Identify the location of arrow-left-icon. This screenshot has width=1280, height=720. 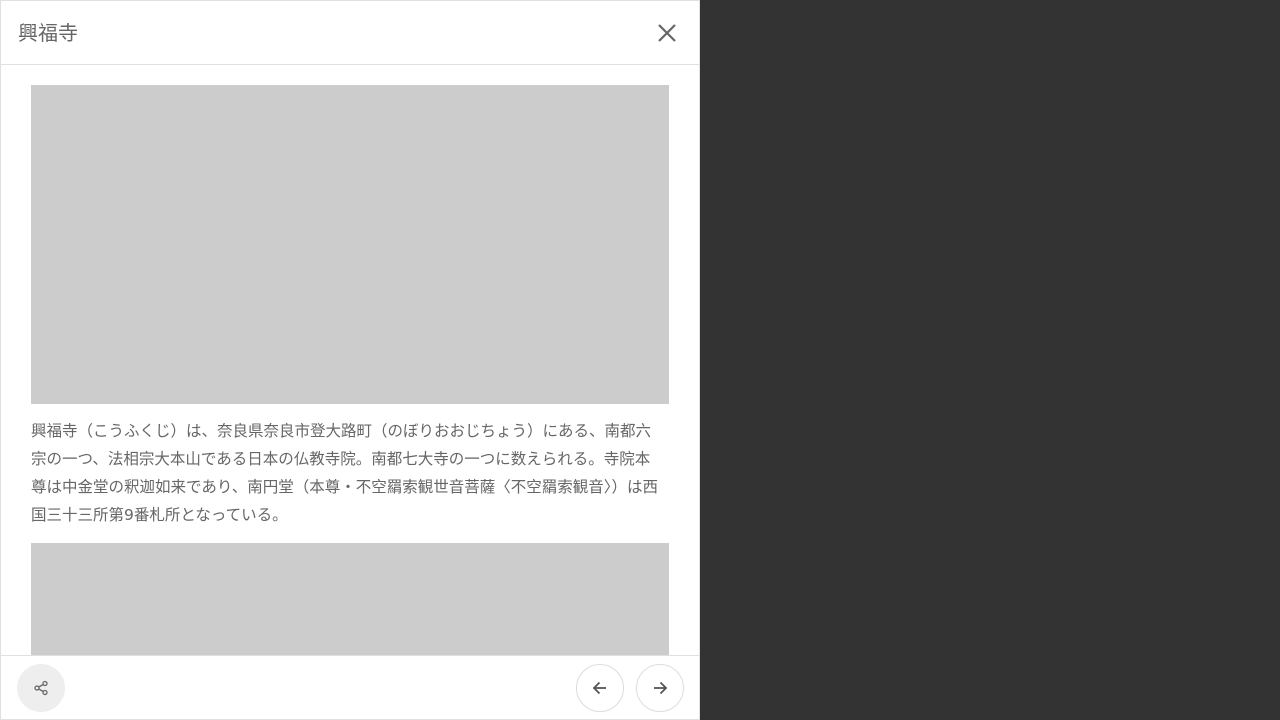
(599, 687).